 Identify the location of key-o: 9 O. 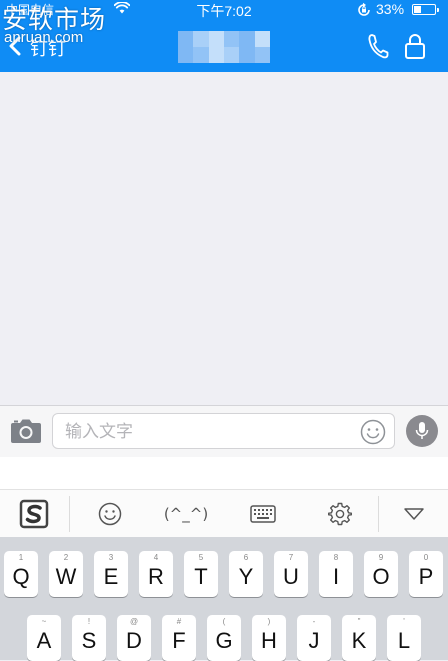
(381, 574).